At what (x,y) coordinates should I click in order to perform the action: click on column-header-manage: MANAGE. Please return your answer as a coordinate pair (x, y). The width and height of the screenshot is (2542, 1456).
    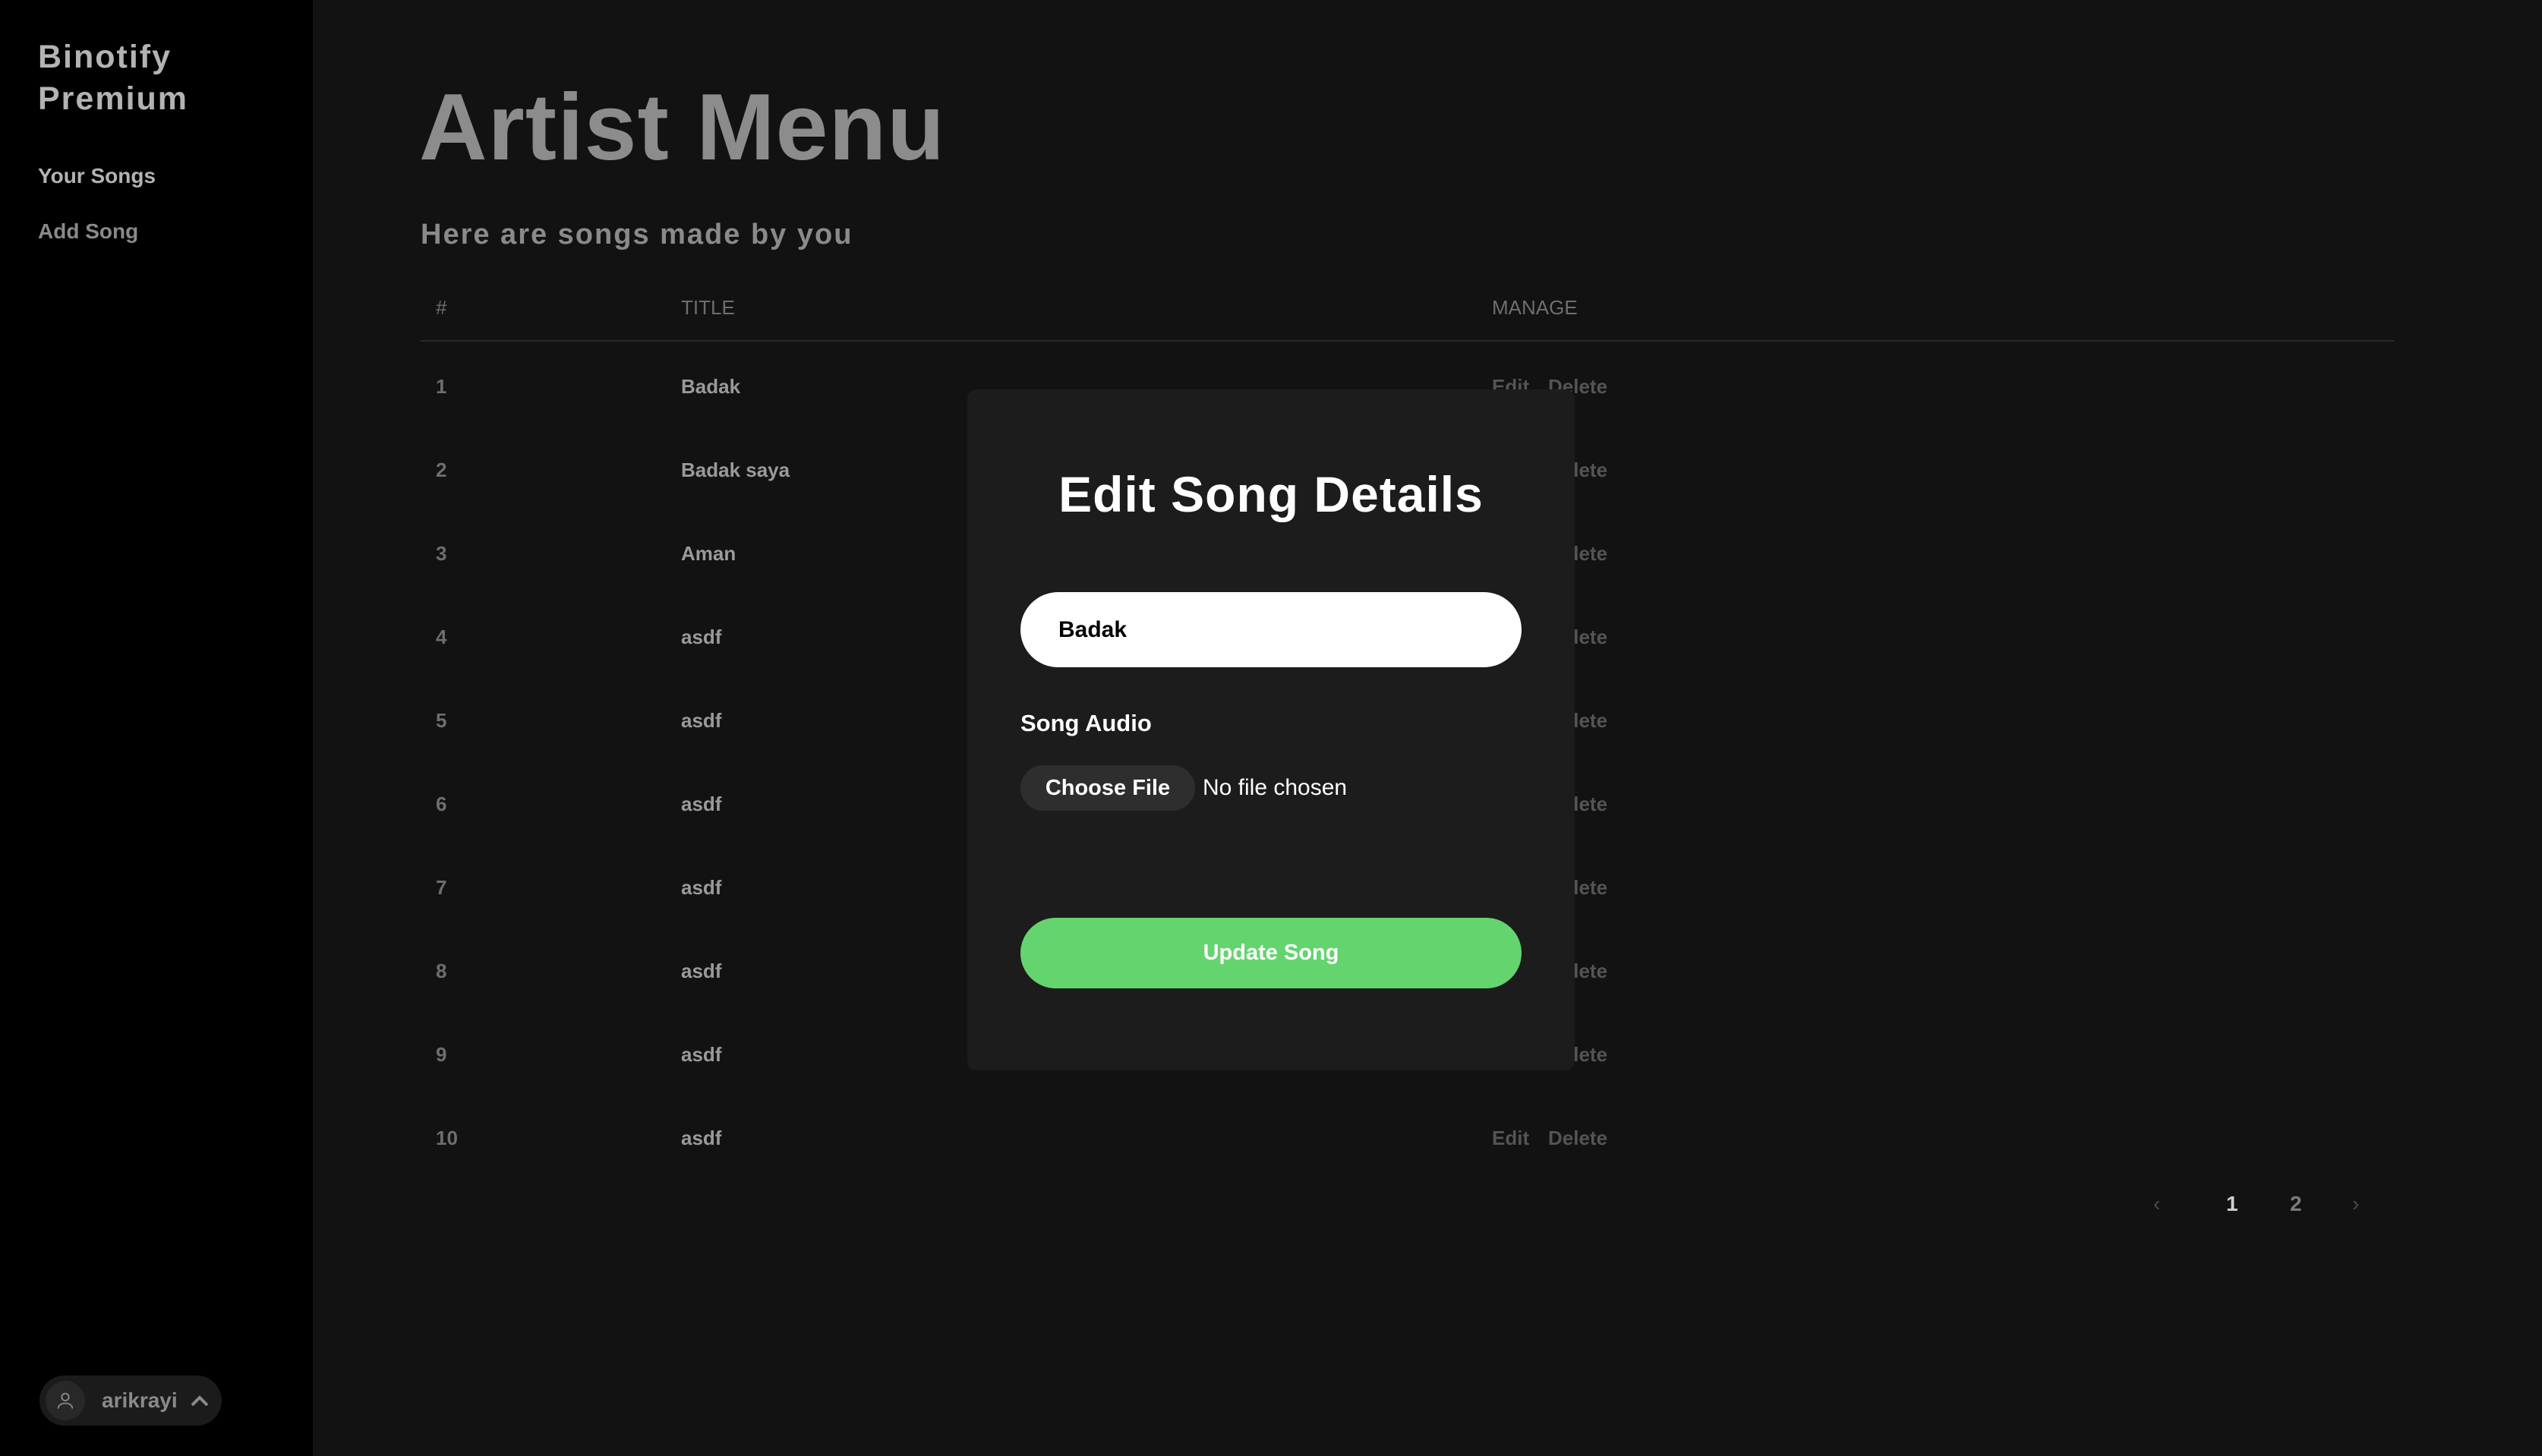
    Looking at the image, I should click on (1535, 307).